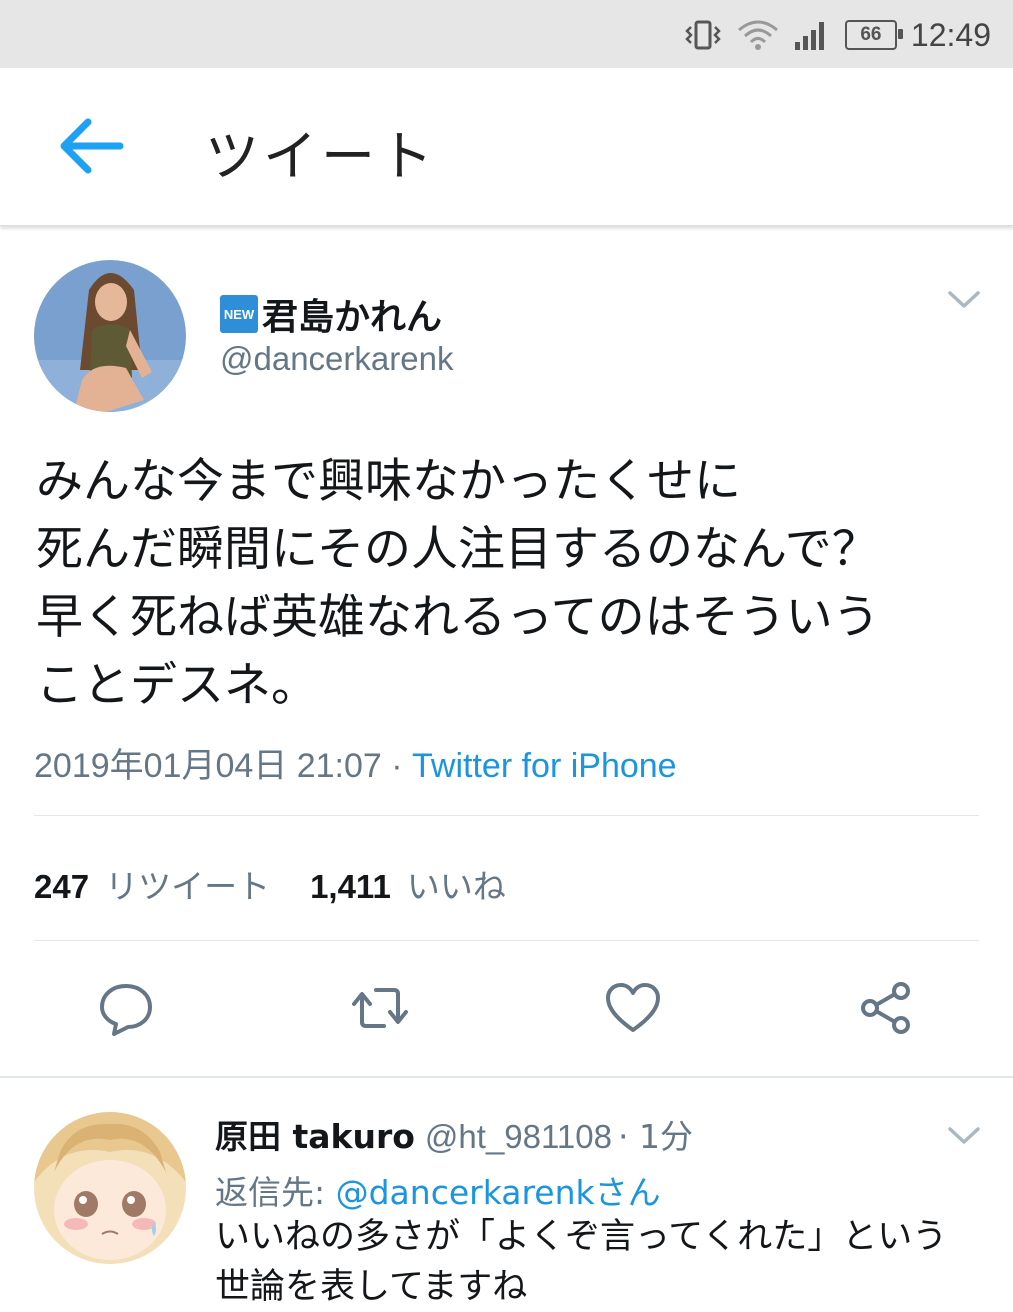  I want to click on tweet-meta: 2019年01月04日 21:07 · Twitter for iPhone, so click(355, 762).